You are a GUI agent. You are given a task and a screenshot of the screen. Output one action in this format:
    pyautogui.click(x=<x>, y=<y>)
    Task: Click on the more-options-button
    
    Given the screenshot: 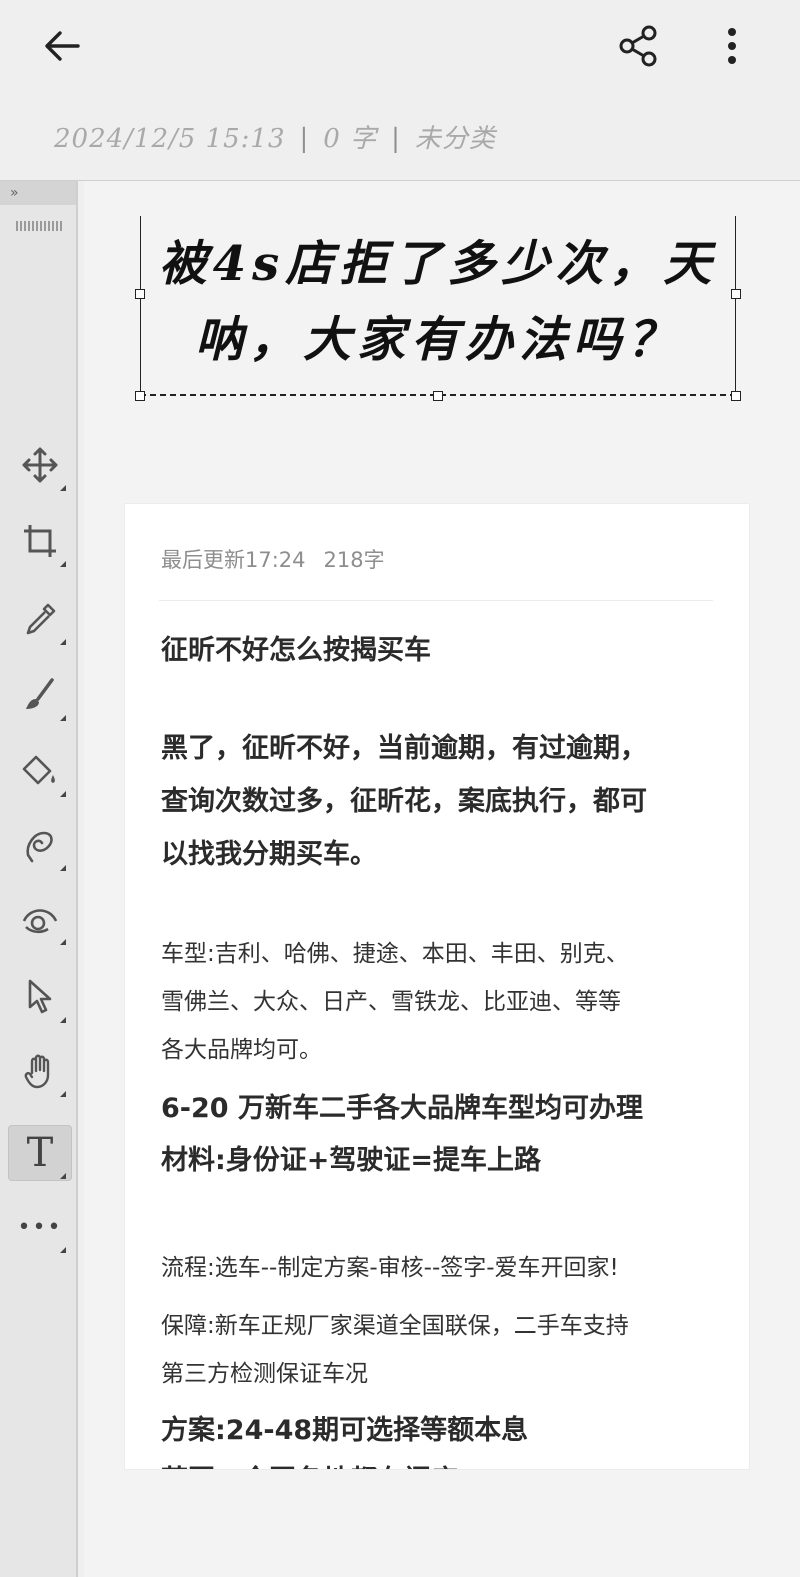 What is the action you would take?
    pyautogui.click(x=732, y=46)
    